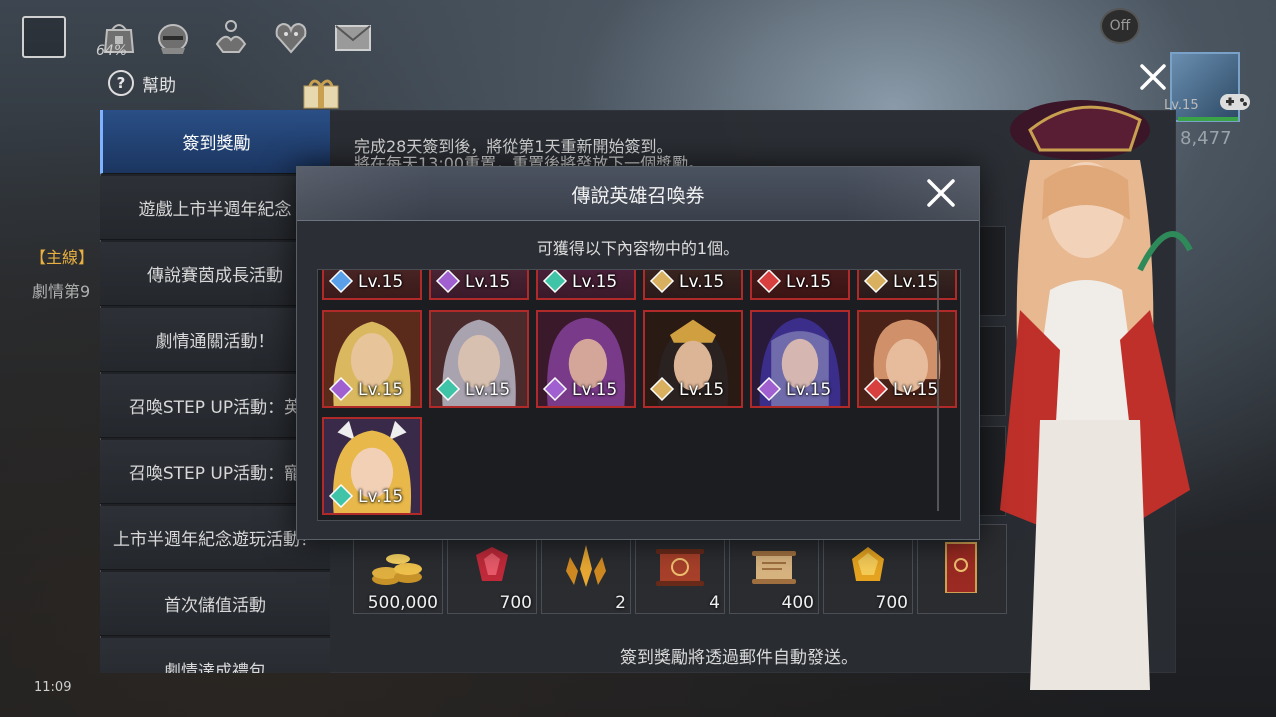 Image resolution: width=1276 pixels, height=717 pixels. Describe the element at coordinates (353, 37) in the screenshot. I see `mail-envelope-icon` at that location.